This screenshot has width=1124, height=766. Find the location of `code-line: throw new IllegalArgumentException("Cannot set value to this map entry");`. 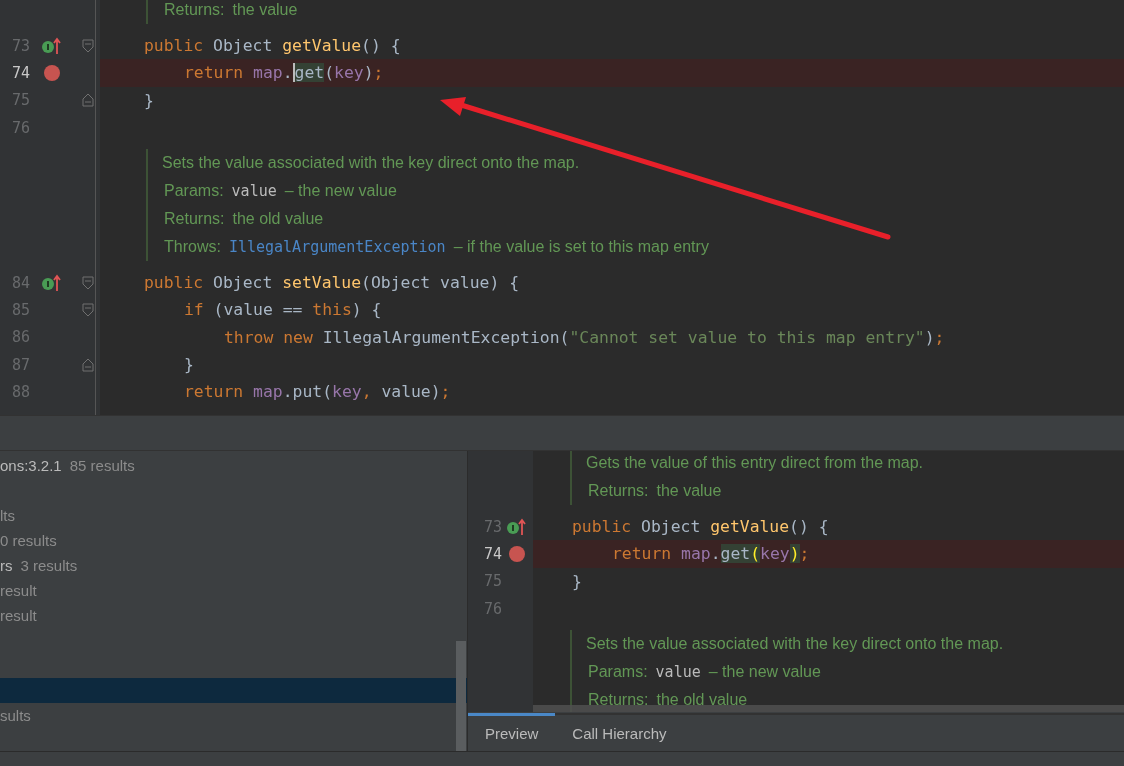

code-line: throw new IllegalArgumentException("Cannot set value to this map entry"); is located at coordinates (584, 337).